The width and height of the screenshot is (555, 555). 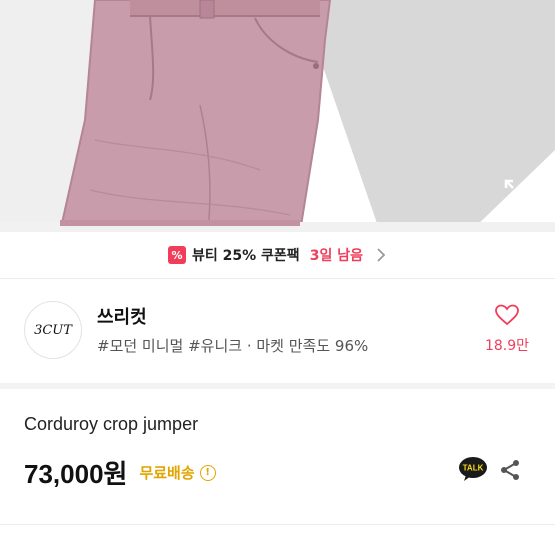 I want to click on coupon-icon: %, so click(x=177, y=255).